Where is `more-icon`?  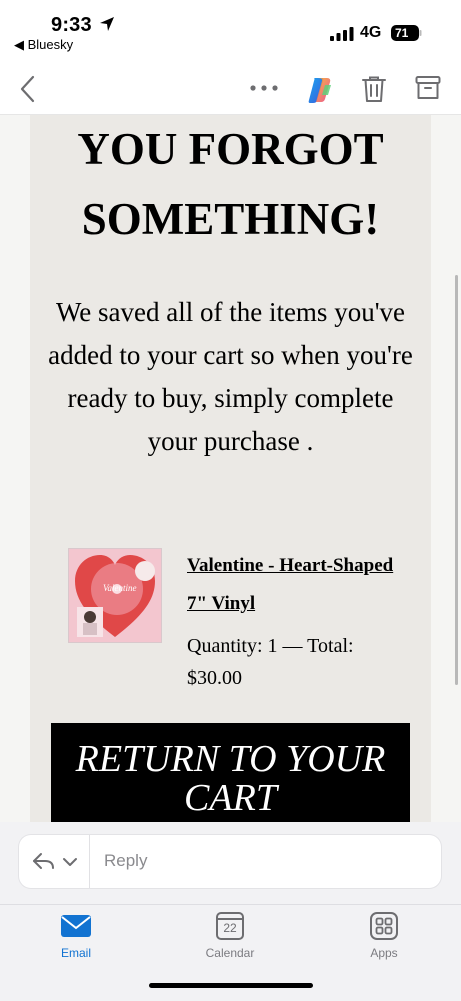 more-icon is located at coordinates (264, 88).